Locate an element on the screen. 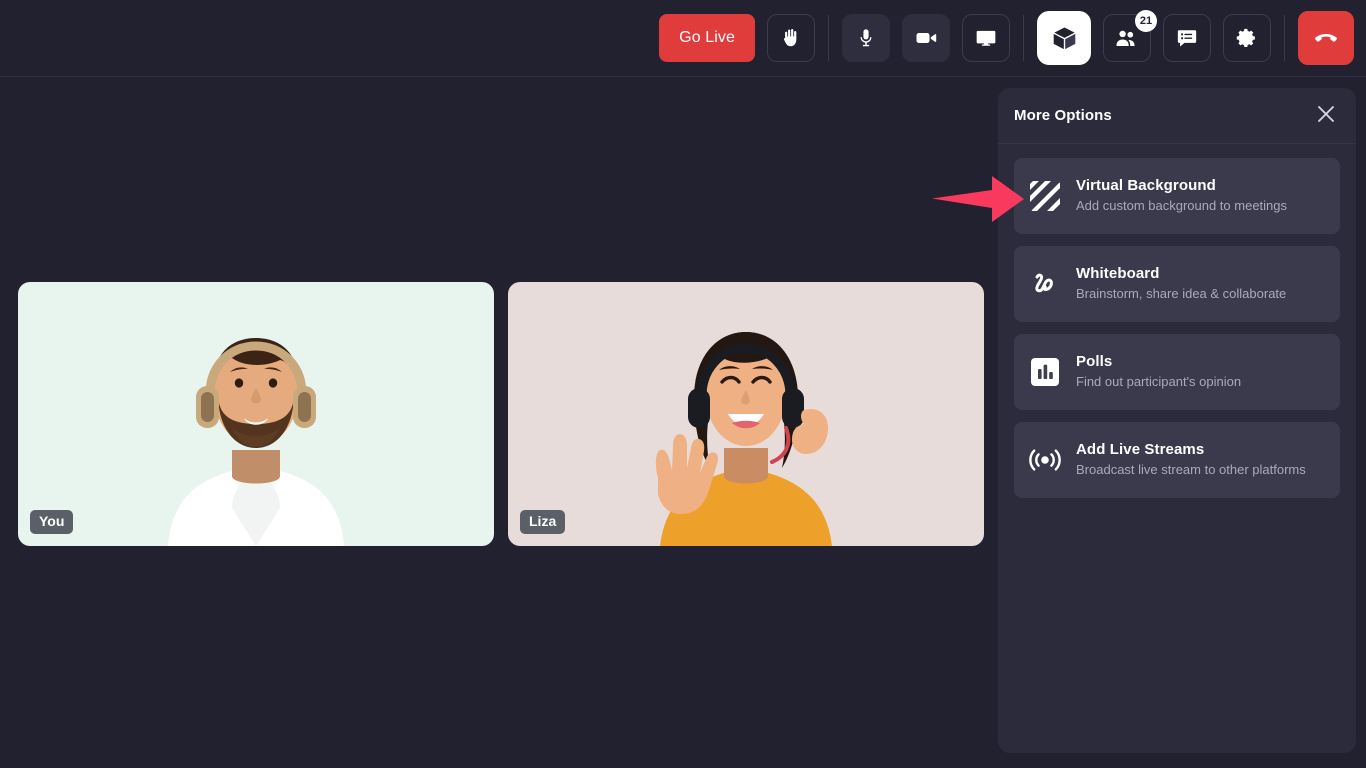 Image resolution: width=1366 pixels, height=768 pixels. more-options-button is located at coordinates (1064, 38).